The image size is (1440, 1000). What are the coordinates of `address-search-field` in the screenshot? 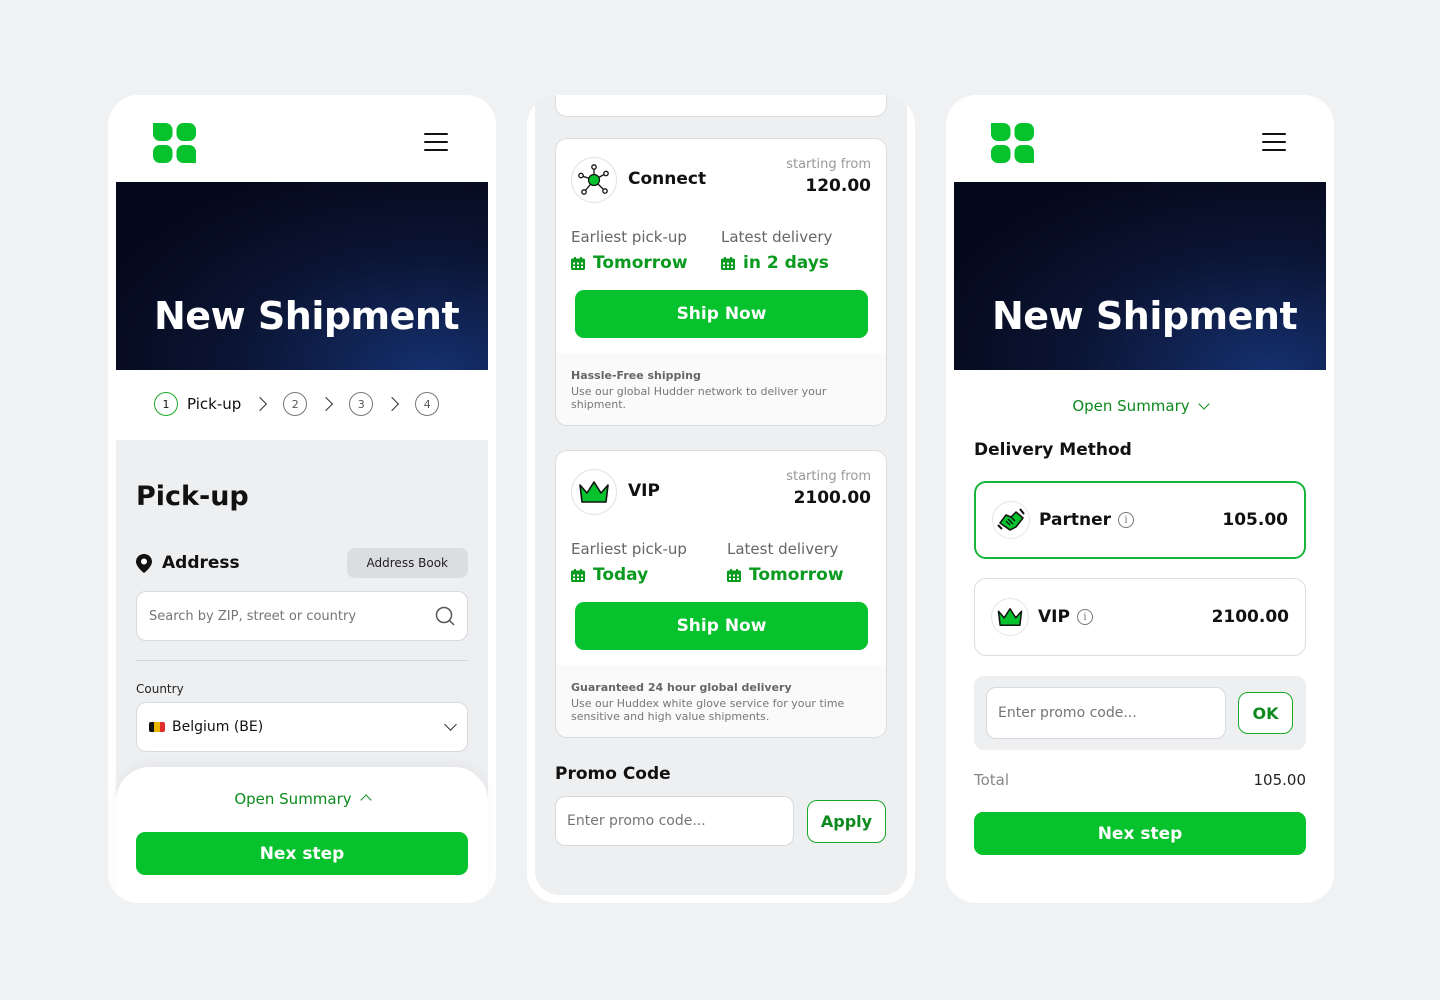 It's located at (302, 616).